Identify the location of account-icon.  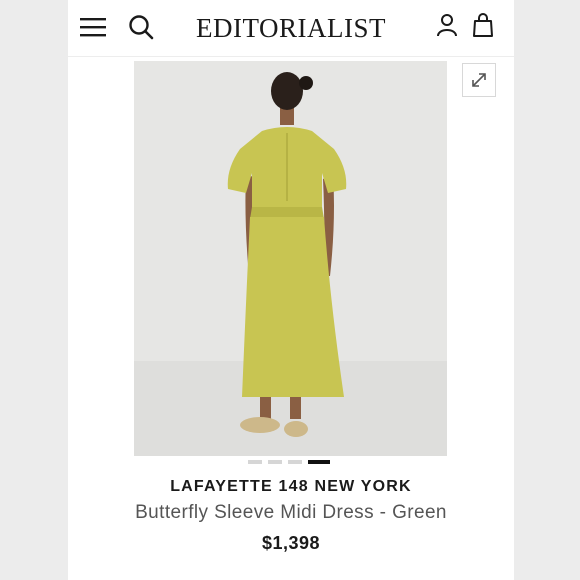
(447, 25).